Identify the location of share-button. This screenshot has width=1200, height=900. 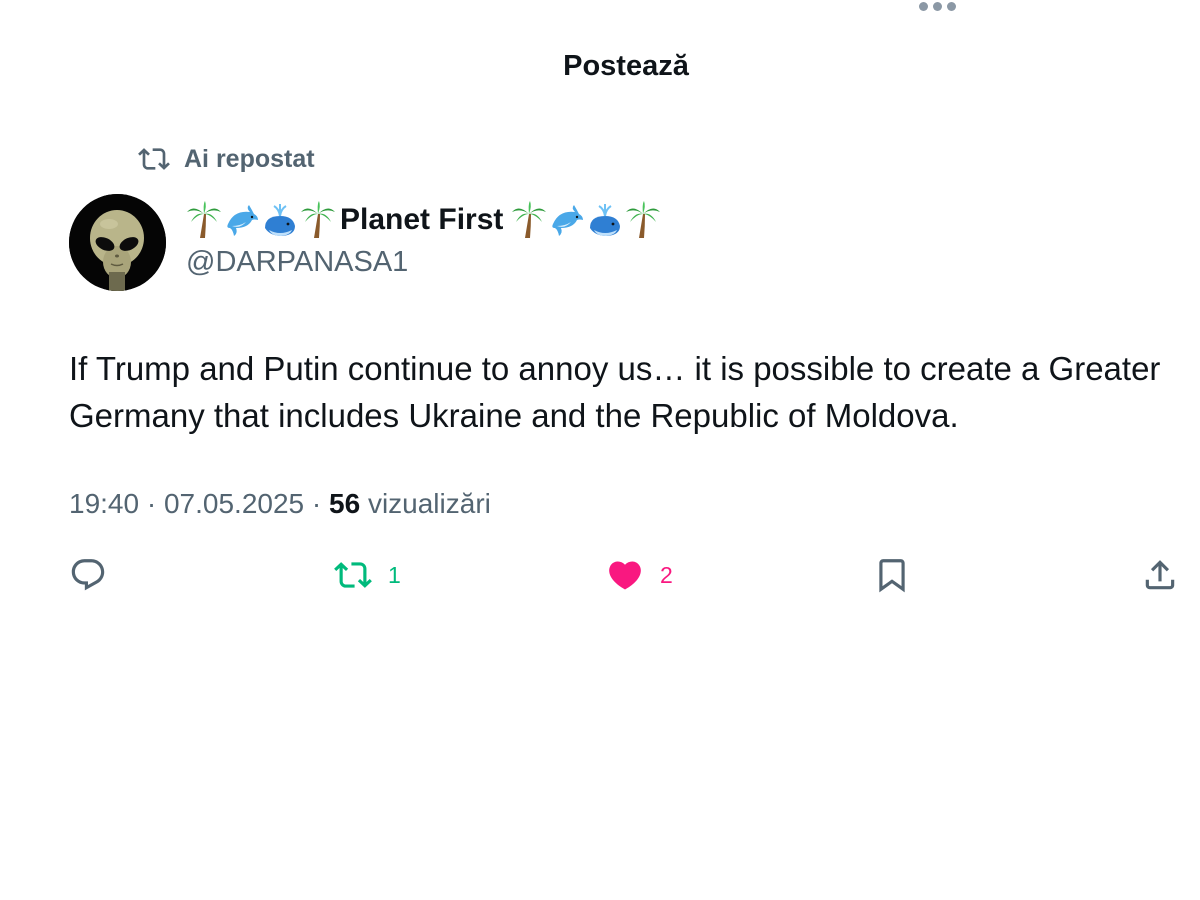
(1160, 575).